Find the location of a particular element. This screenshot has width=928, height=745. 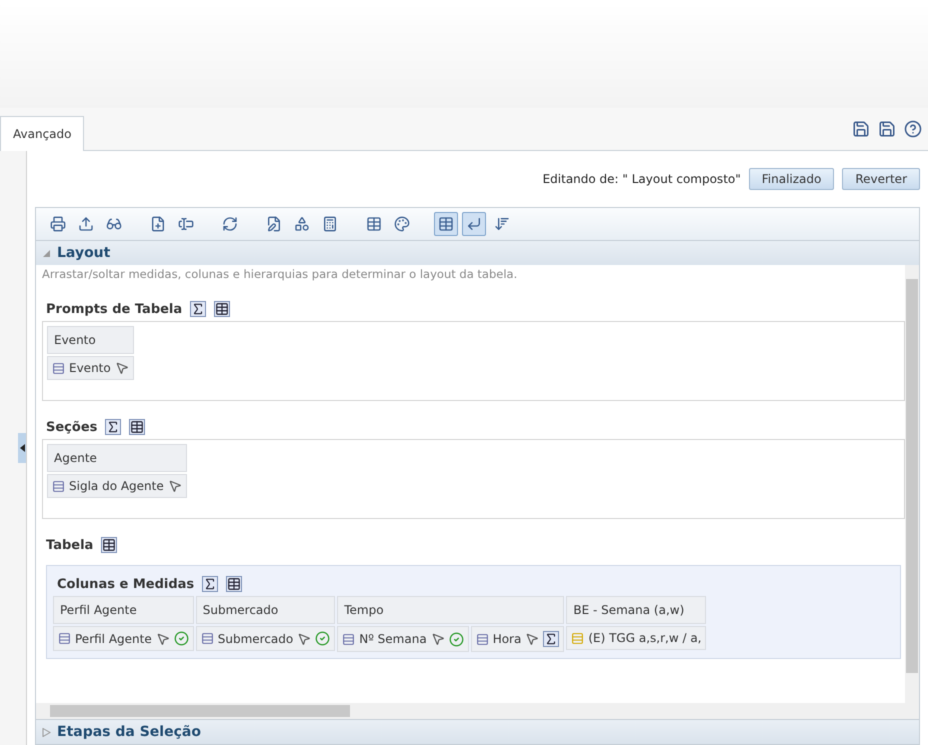

export-icon is located at coordinates (86, 224).